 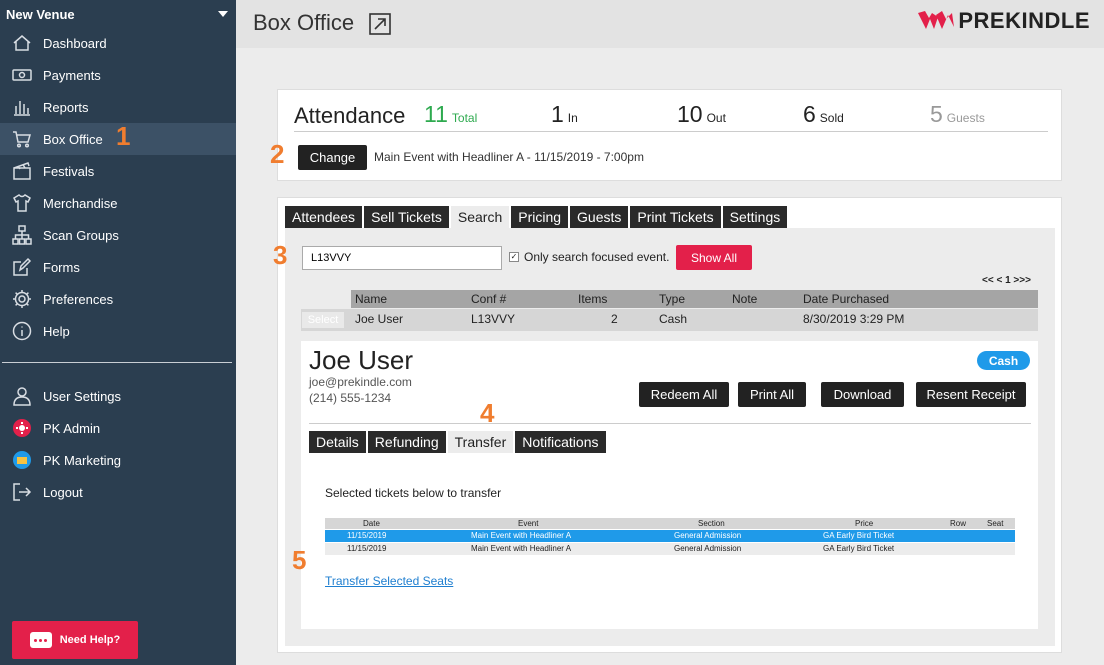 I want to click on tab-notifications: Notifications, so click(x=560, y=442).